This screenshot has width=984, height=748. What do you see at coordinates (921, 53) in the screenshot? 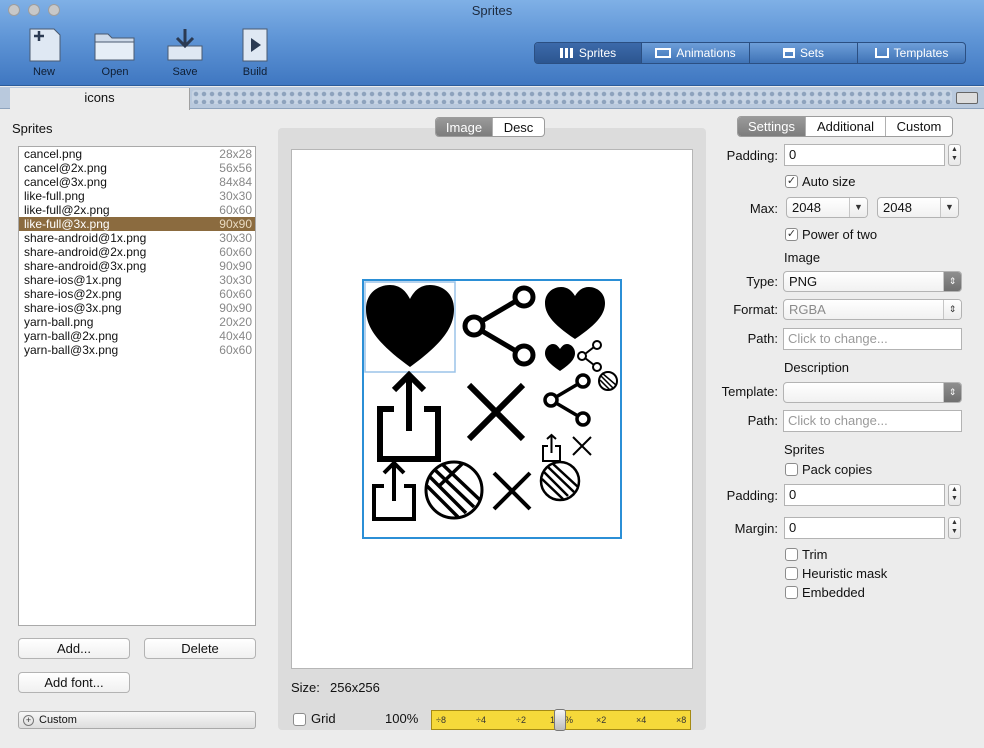
I see `mode-templates-label: Templates` at bounding box center [921, 53].